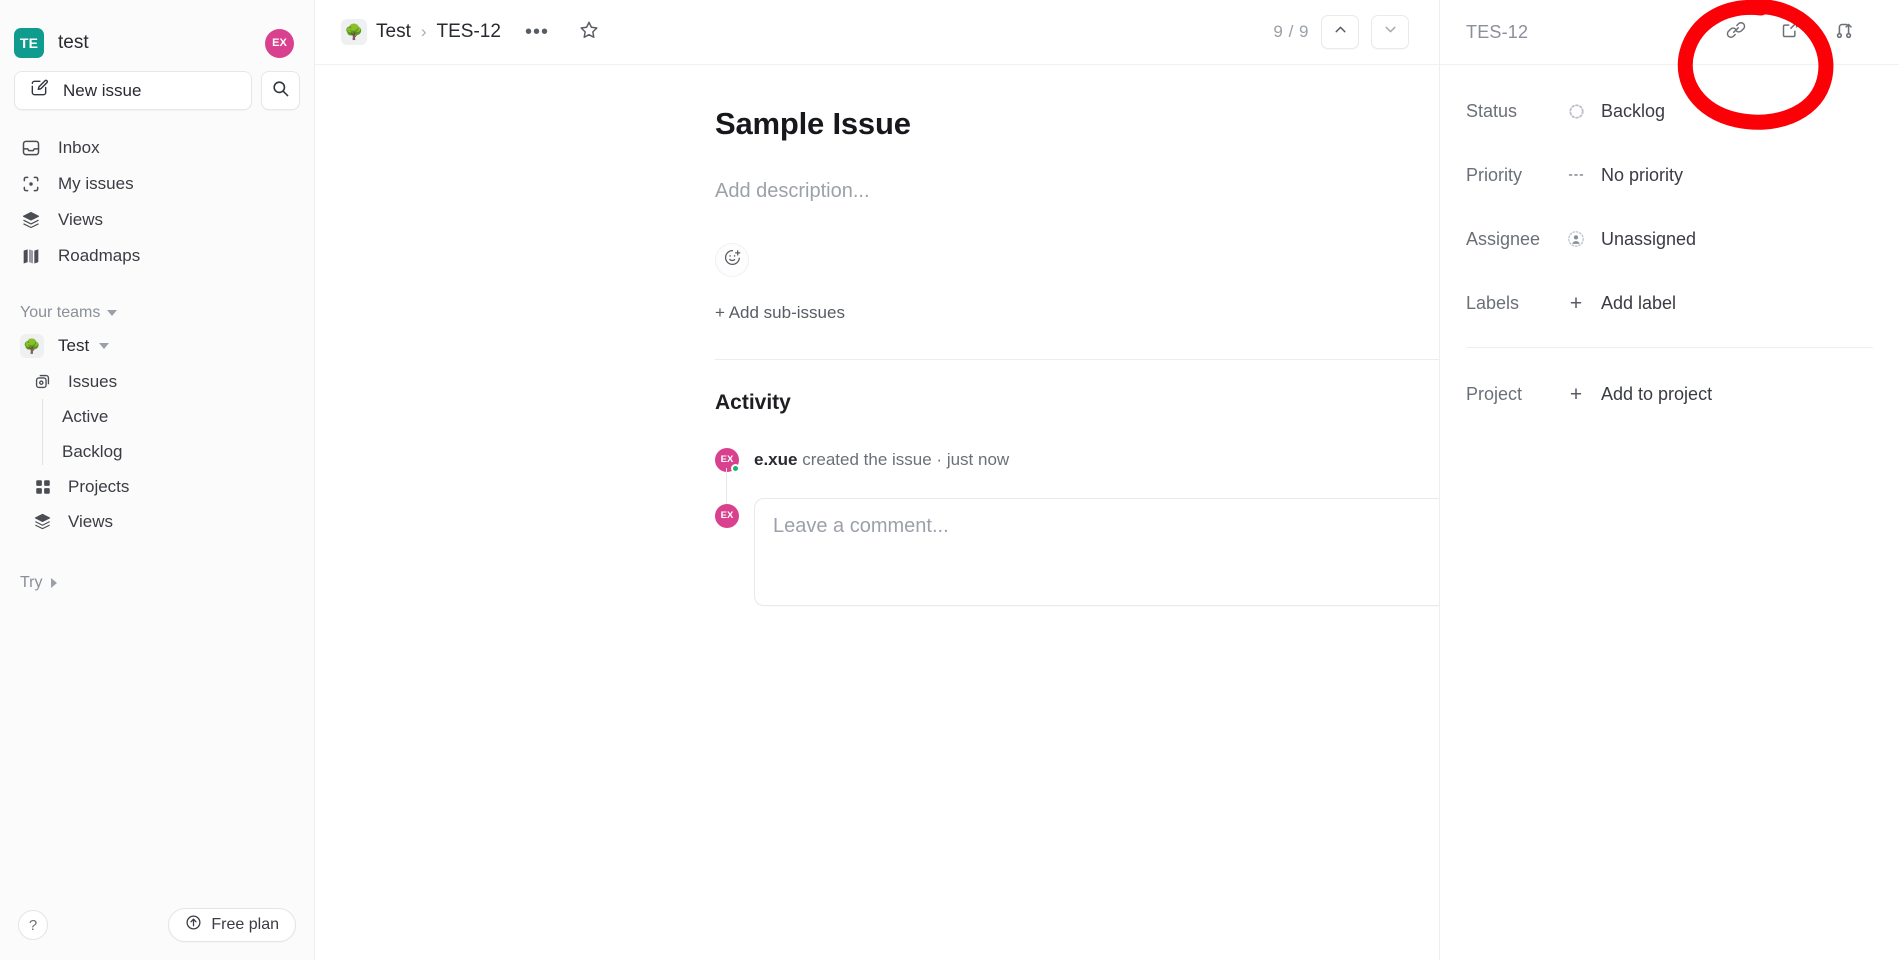 This screenshot has height=960, width=1899. I want to click on search-icon, so click(280, 91).